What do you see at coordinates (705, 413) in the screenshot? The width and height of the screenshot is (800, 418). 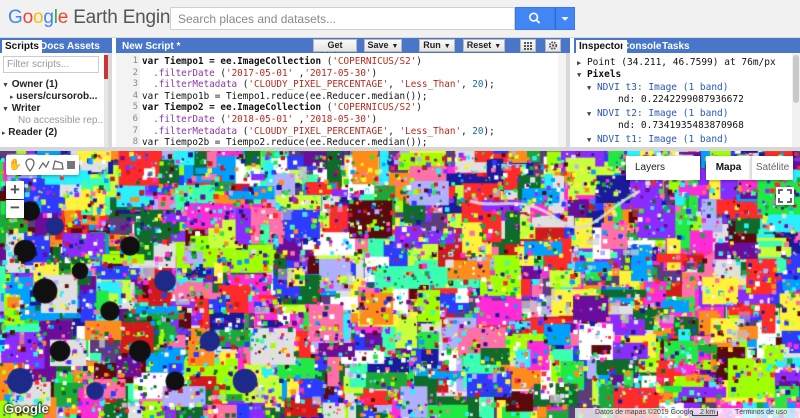 I see `scale-bar` at bounding box center [705, 413].